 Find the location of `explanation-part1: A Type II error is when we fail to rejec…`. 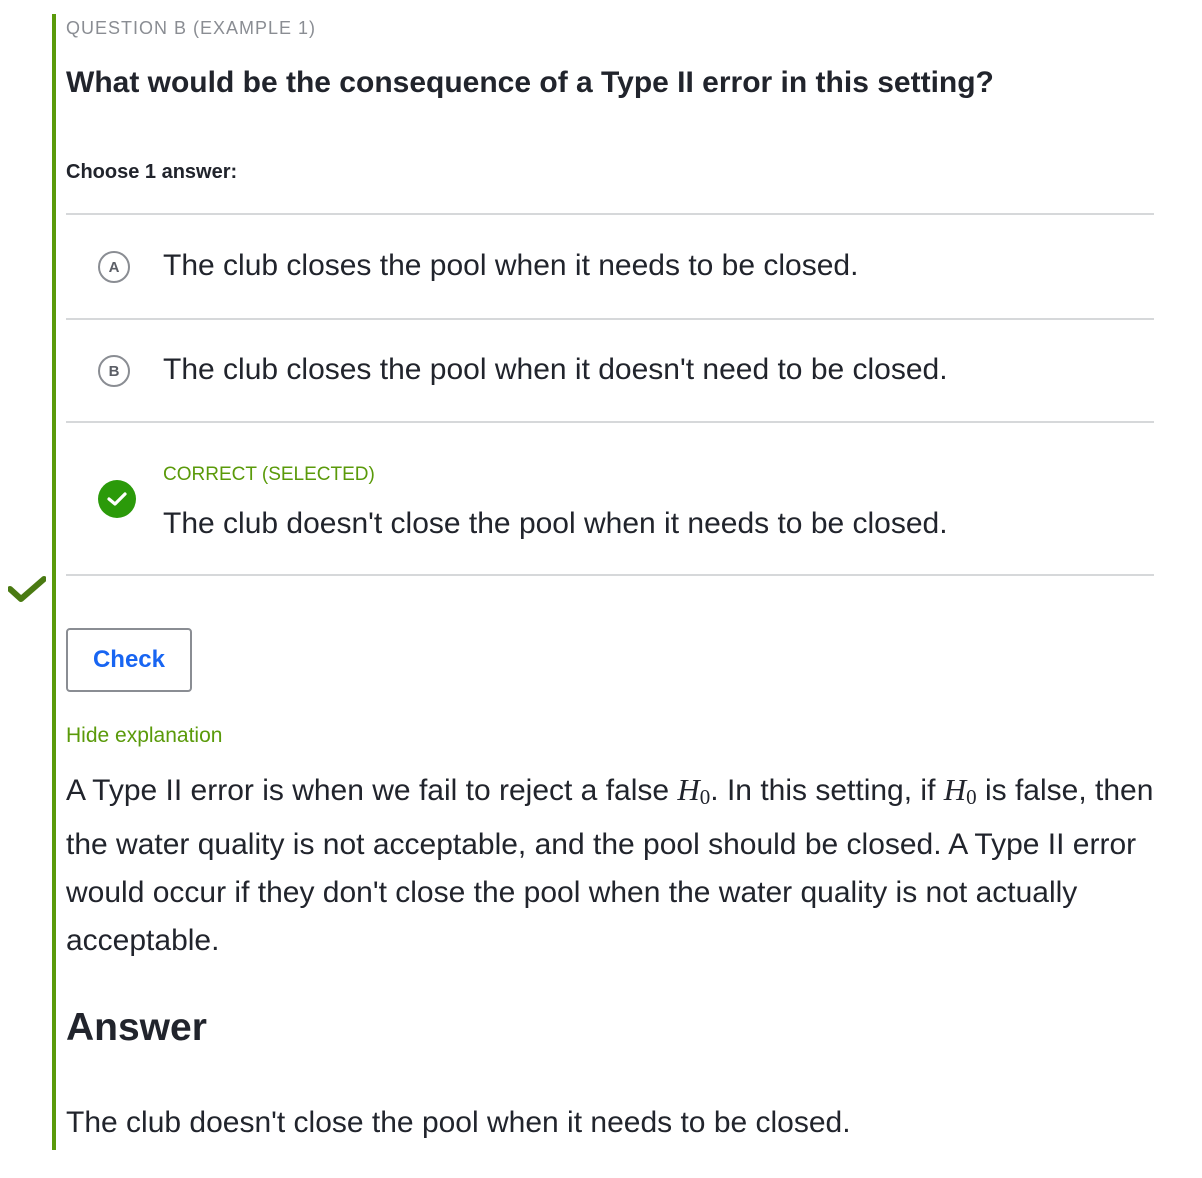

explanation-part1: A Type II error is when we fail to rejec… is located at coordinates (372, 790).